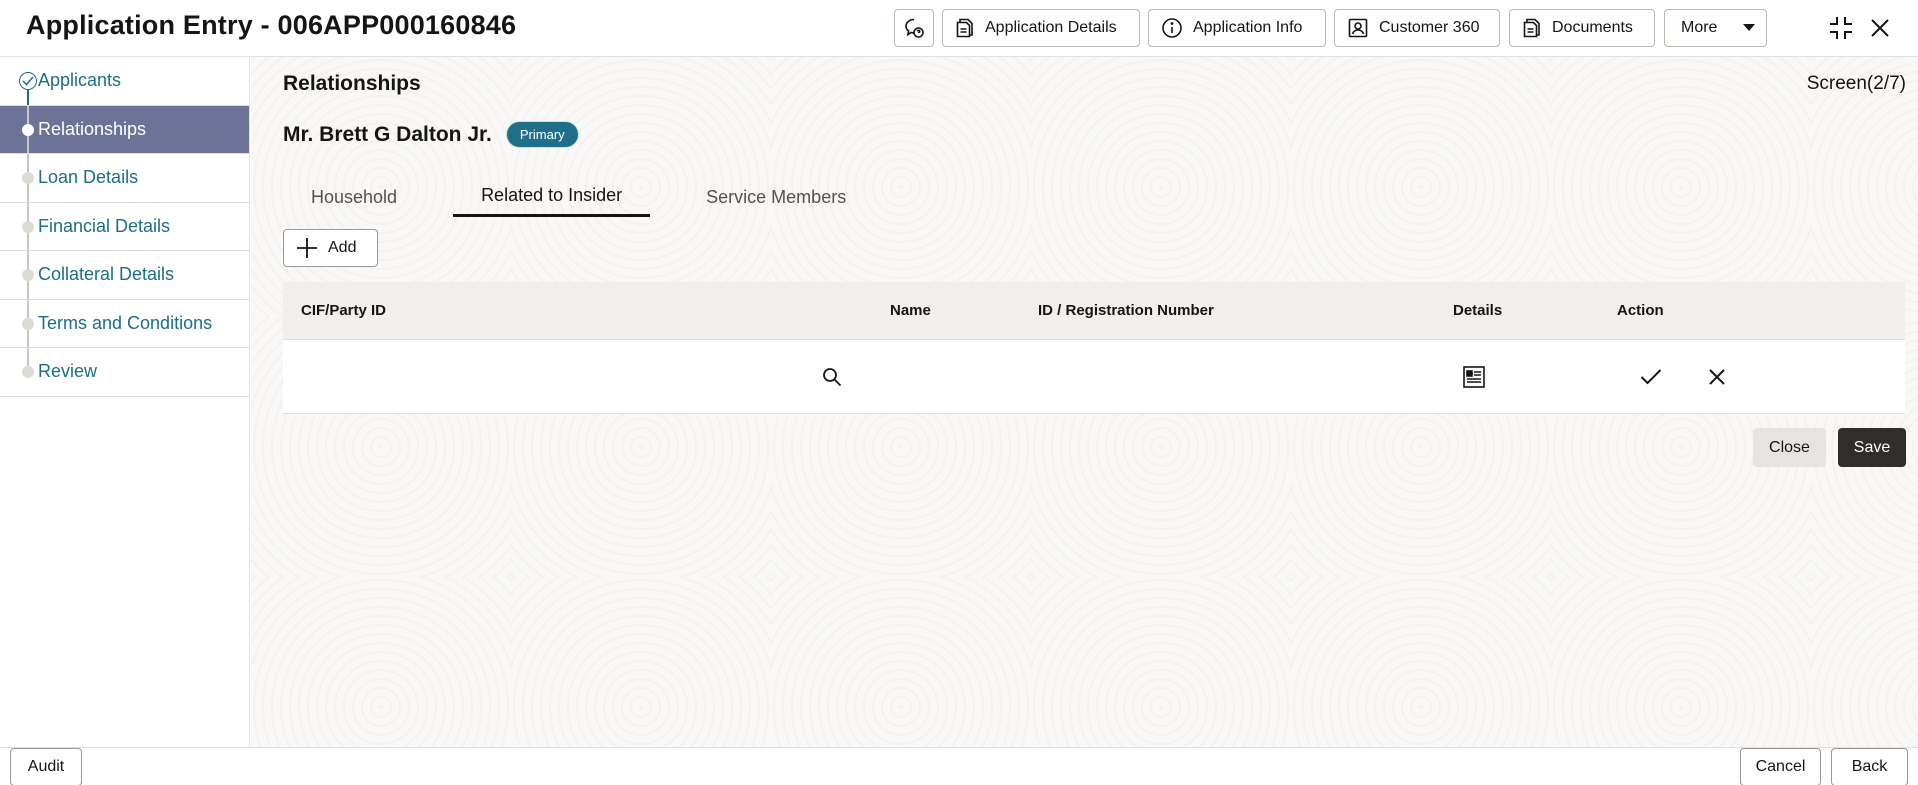 This screenshot has height=785, width=1918. I want to click on sidebar-item-terms-and-conditions: Terms and Conditions, so click(124, 323).